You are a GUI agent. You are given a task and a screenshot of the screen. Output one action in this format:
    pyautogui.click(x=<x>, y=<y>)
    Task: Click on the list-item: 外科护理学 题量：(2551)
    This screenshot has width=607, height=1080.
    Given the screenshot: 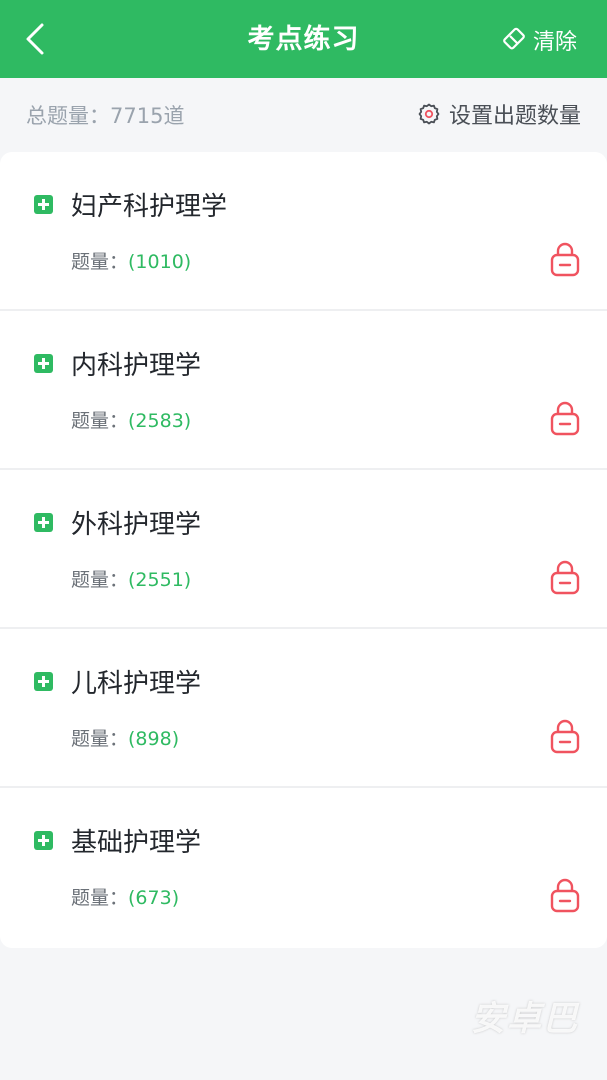 What is the action you would take?
    pyautogui.click(x=303, y=549)
    